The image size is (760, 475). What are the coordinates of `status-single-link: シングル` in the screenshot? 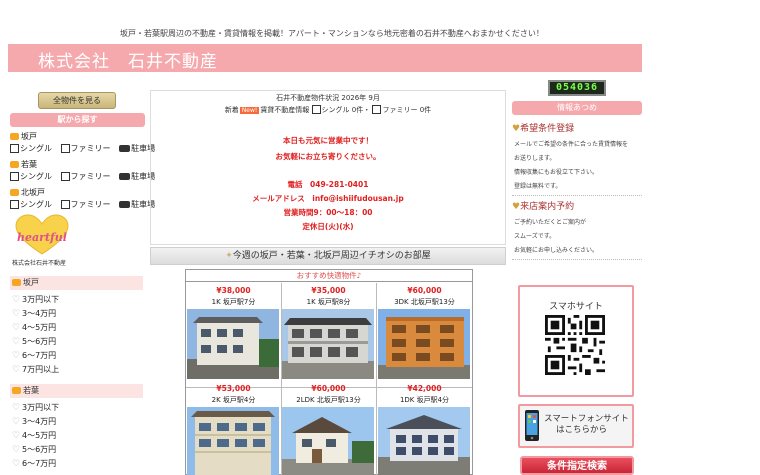 It's located at (336, 110).